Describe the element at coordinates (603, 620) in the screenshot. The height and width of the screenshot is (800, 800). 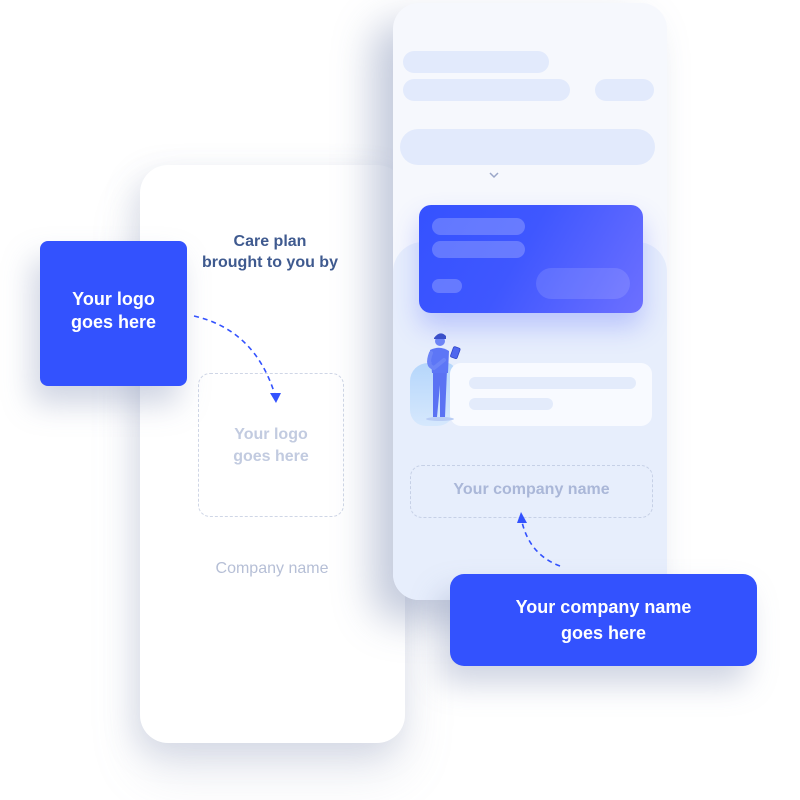
I see `company-callout-text: Your company name goes here` at that location.